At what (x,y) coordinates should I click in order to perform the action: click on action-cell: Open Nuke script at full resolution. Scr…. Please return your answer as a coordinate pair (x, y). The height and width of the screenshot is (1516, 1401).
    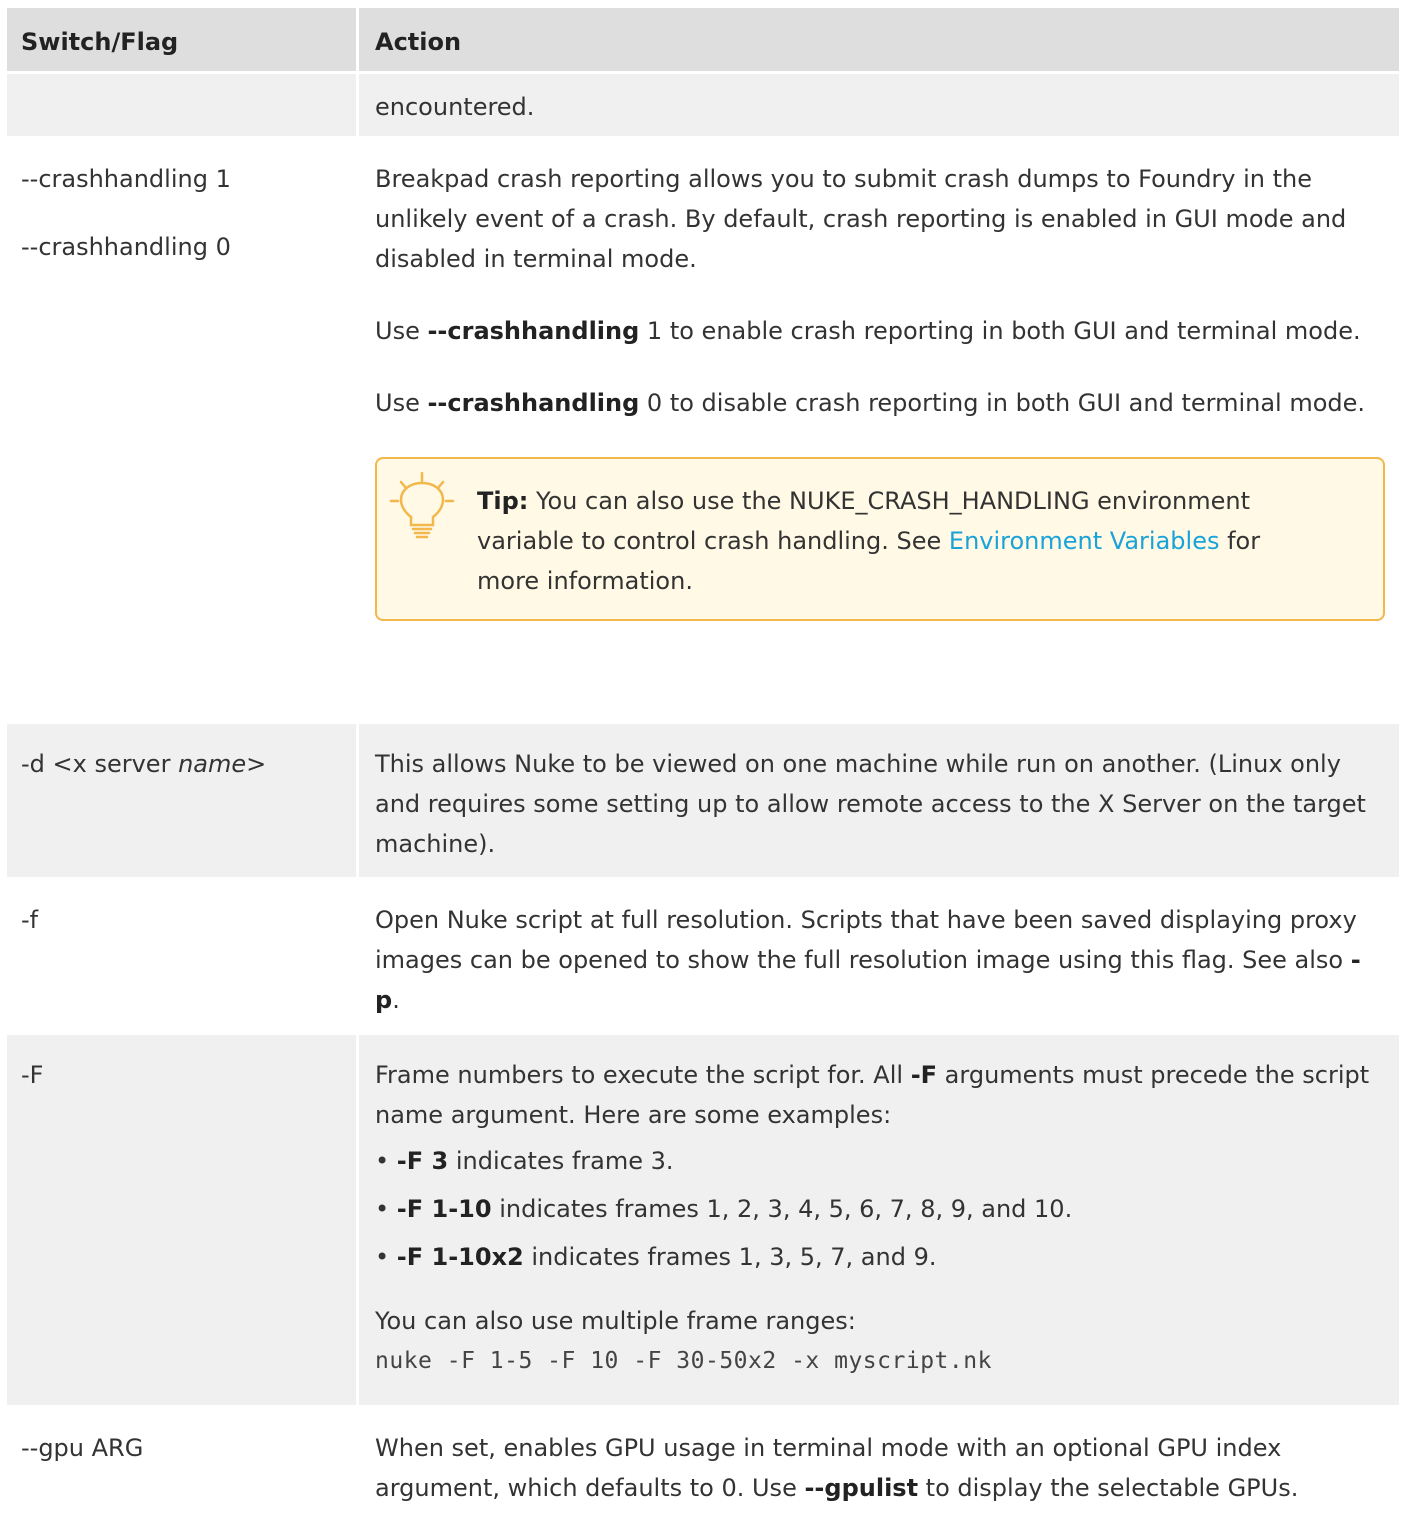
    Looking at the image, I should click on (879, 954).